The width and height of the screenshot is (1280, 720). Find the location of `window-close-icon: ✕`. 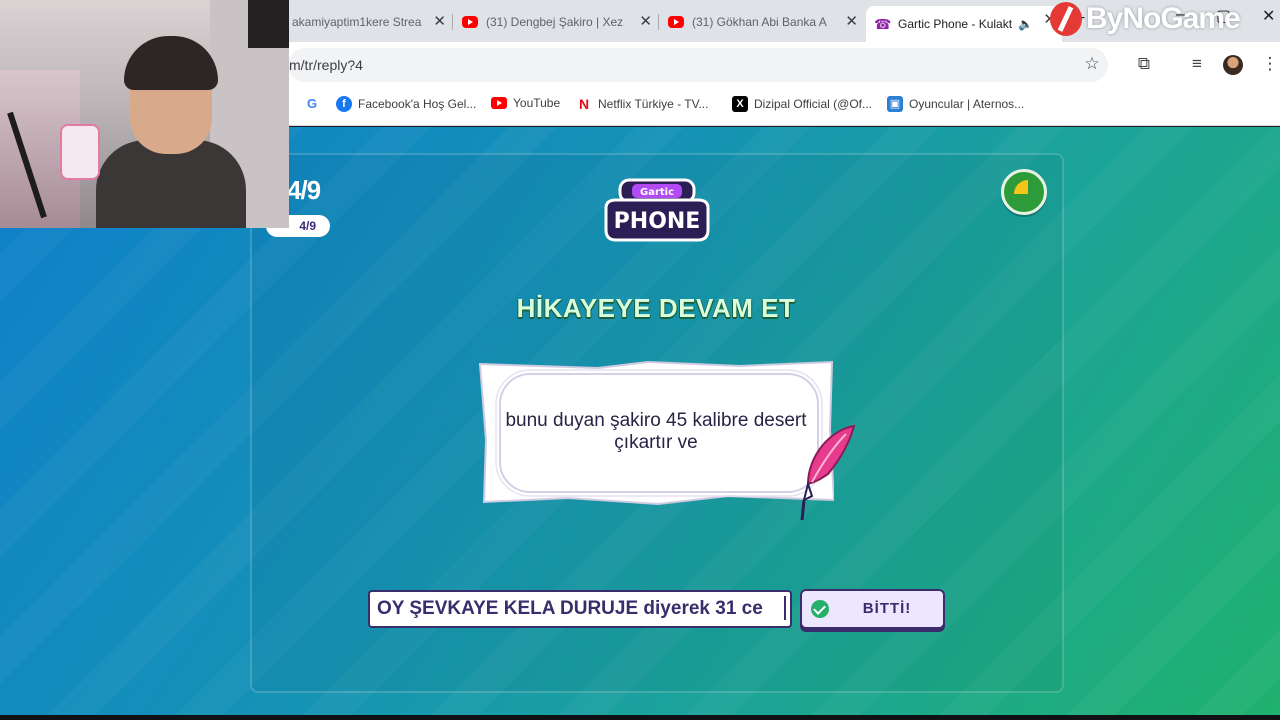

window-close-icon: ✕ is located at coordinates (1268, 16).